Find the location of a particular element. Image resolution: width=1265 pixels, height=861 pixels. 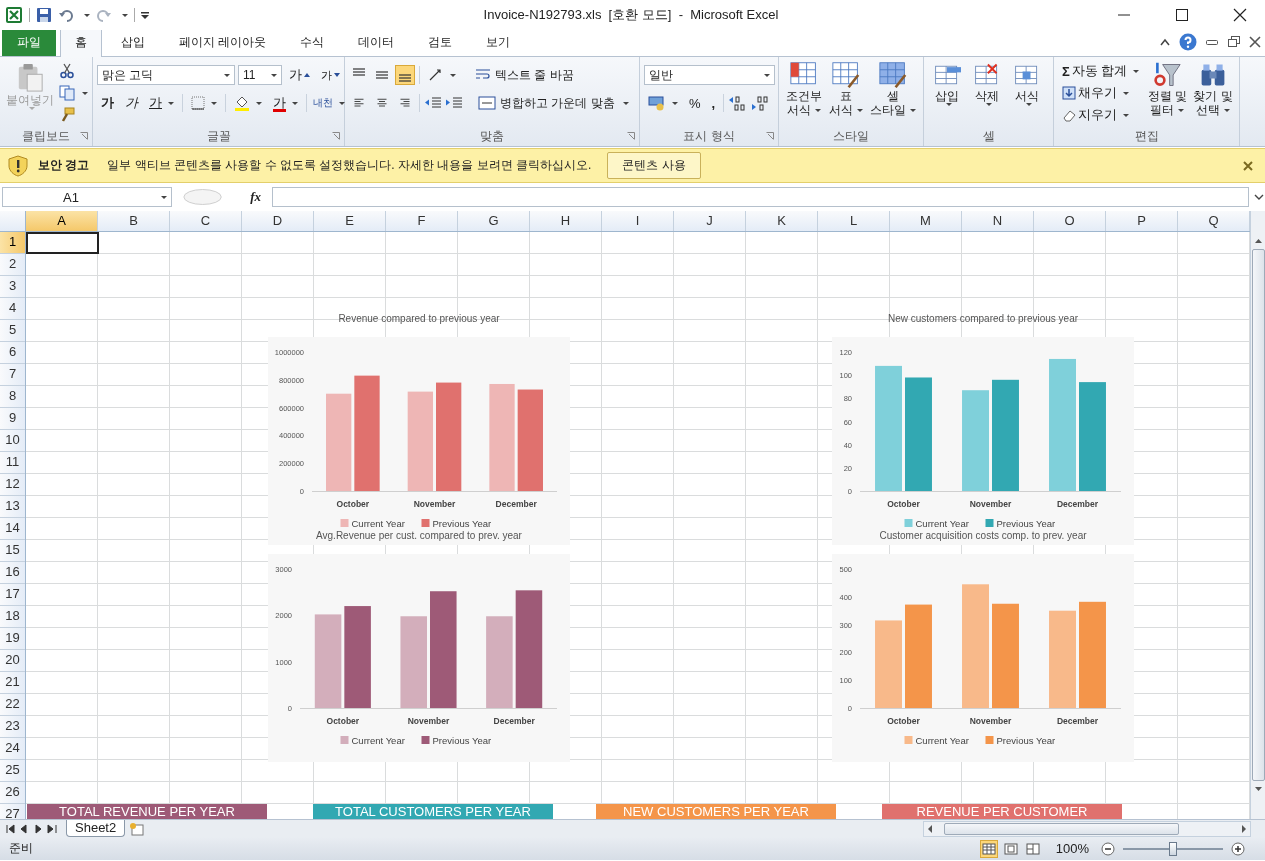

row-header: 7 is located at coordinates (12, 375).